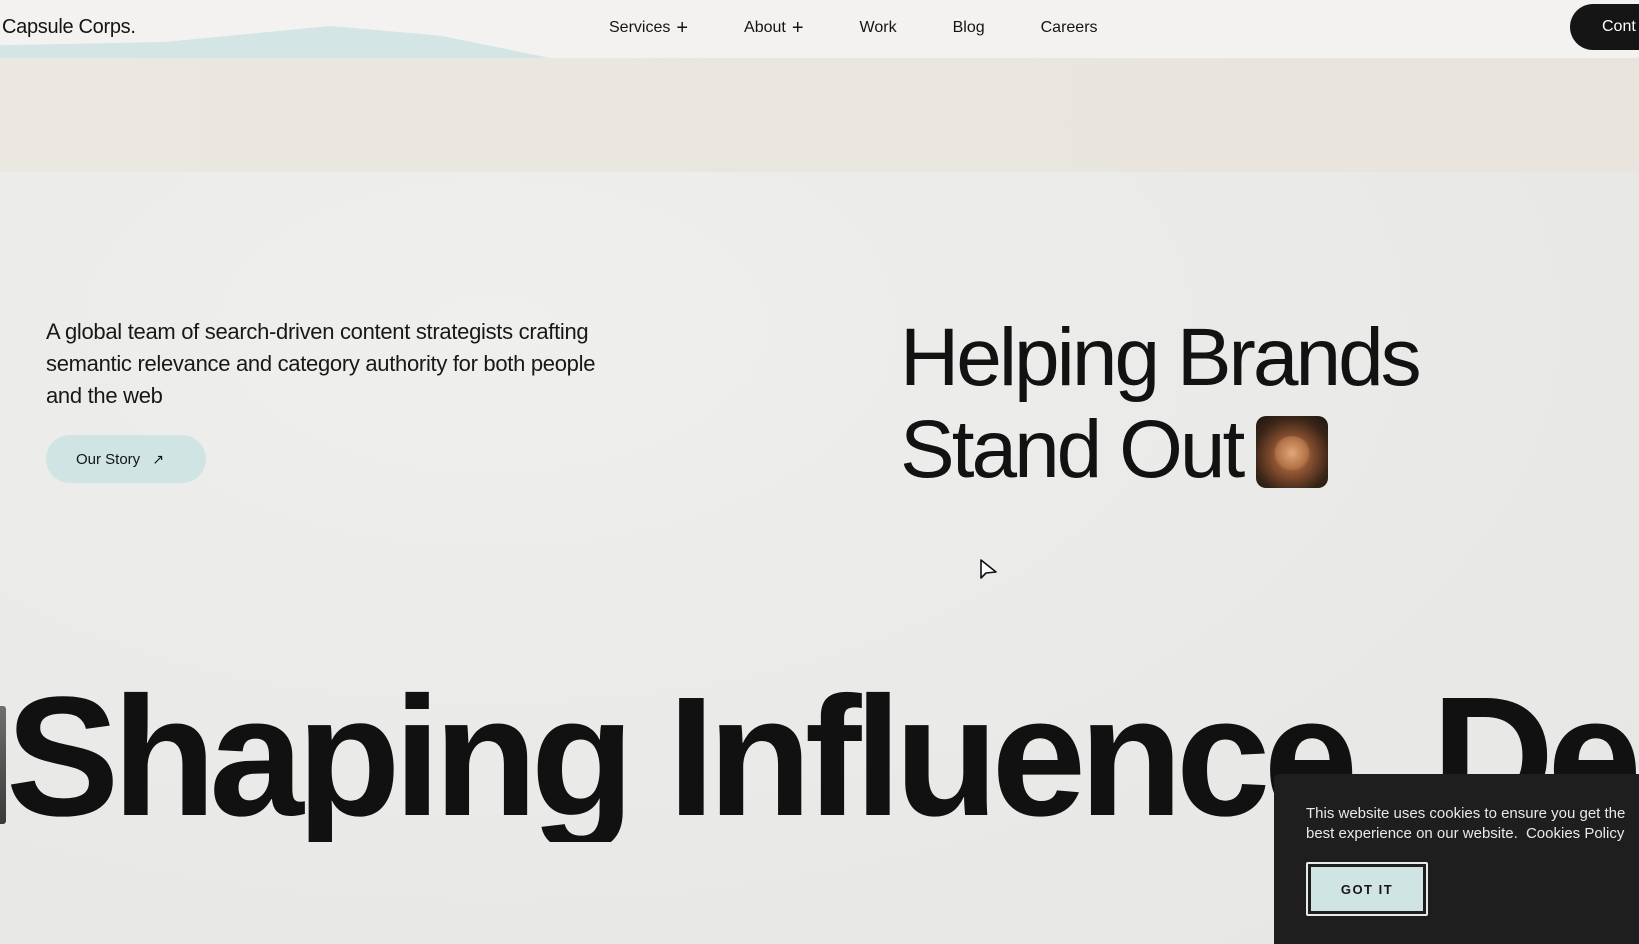 The height and width of the screenshot is (944, 1639). I want to click on arrow-up-right-icon: ↗, so click(158, 458).